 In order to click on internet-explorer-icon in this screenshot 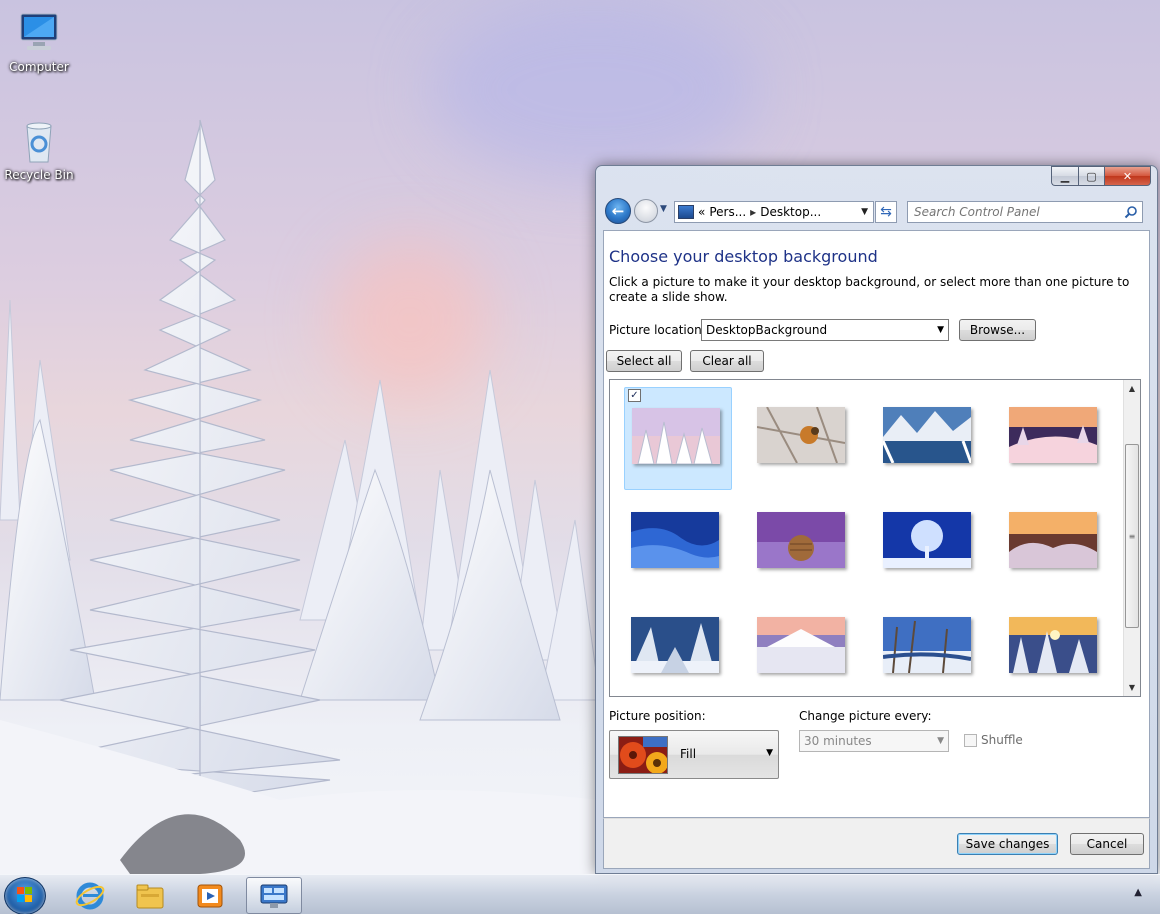, I will do `click(90, 895)`.